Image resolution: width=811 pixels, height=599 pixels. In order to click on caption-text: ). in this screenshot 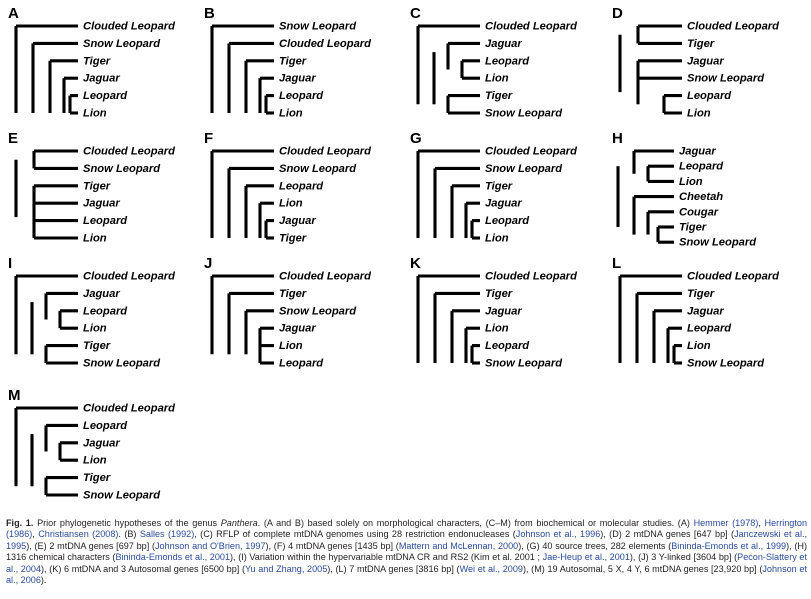, I will do `click(43, 580)`.